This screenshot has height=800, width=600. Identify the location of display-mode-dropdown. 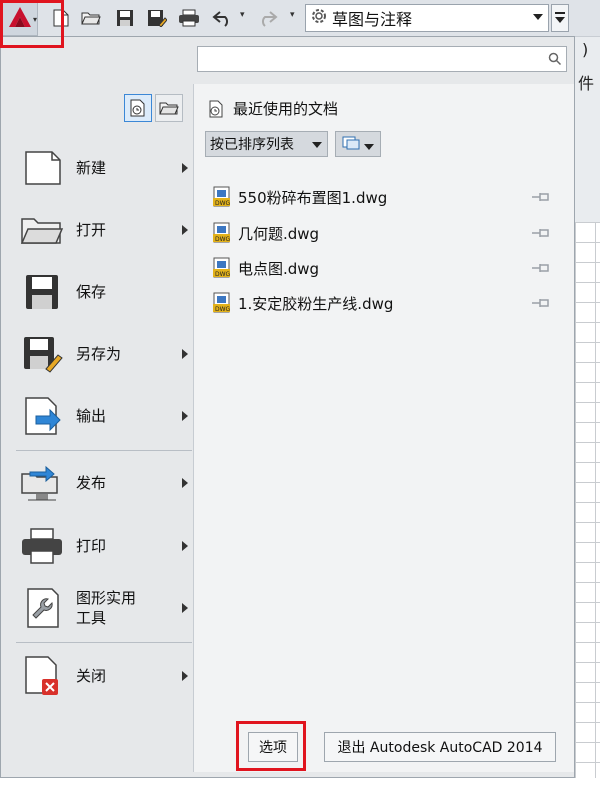
(358, 144).